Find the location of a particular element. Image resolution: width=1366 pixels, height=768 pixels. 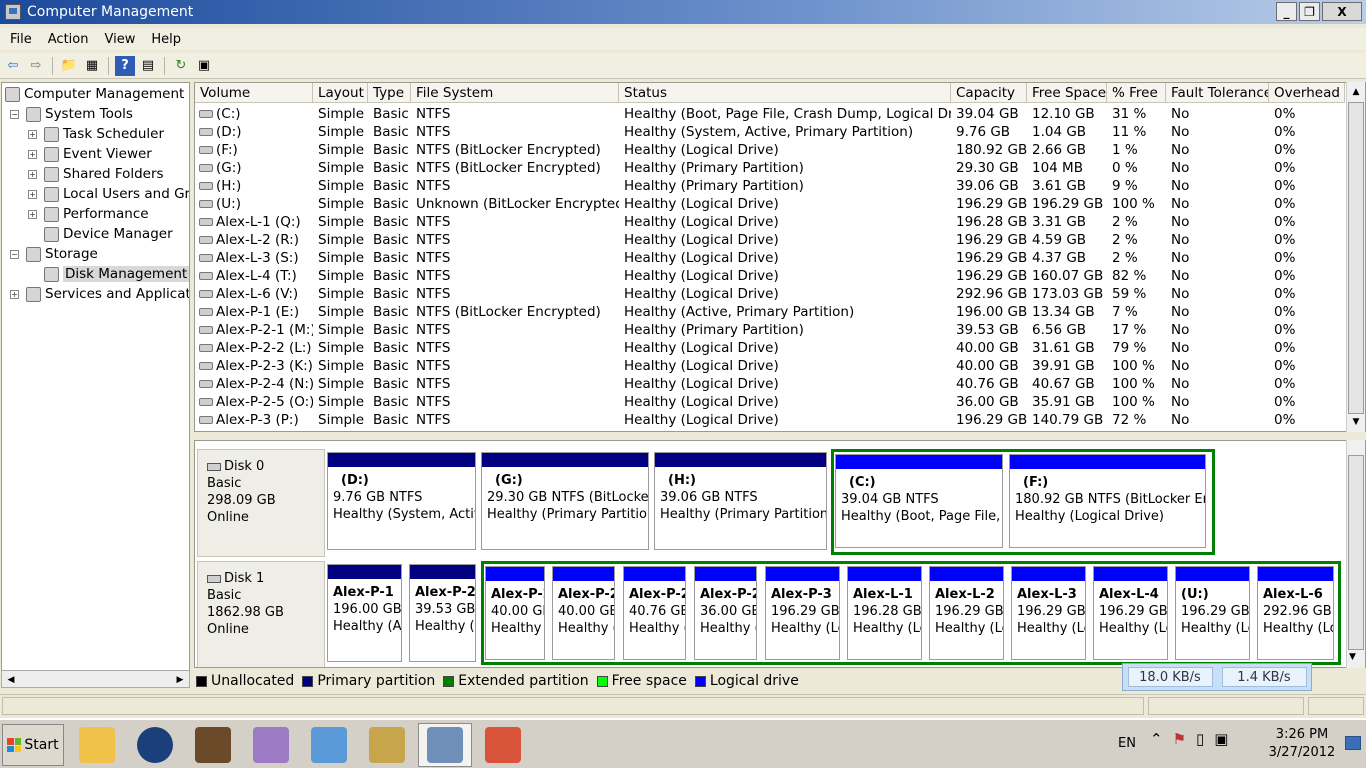

refresh-icon: ↻ is located at coordinates (181, 66).